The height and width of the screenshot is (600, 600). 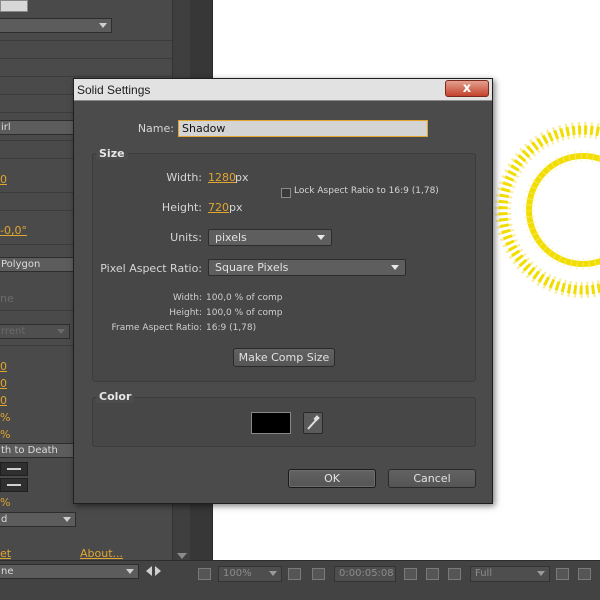 What do you see at coordinates (204, 574) in the screenshot?
I see `always-preview-icon` at bounding box center [204, 574].